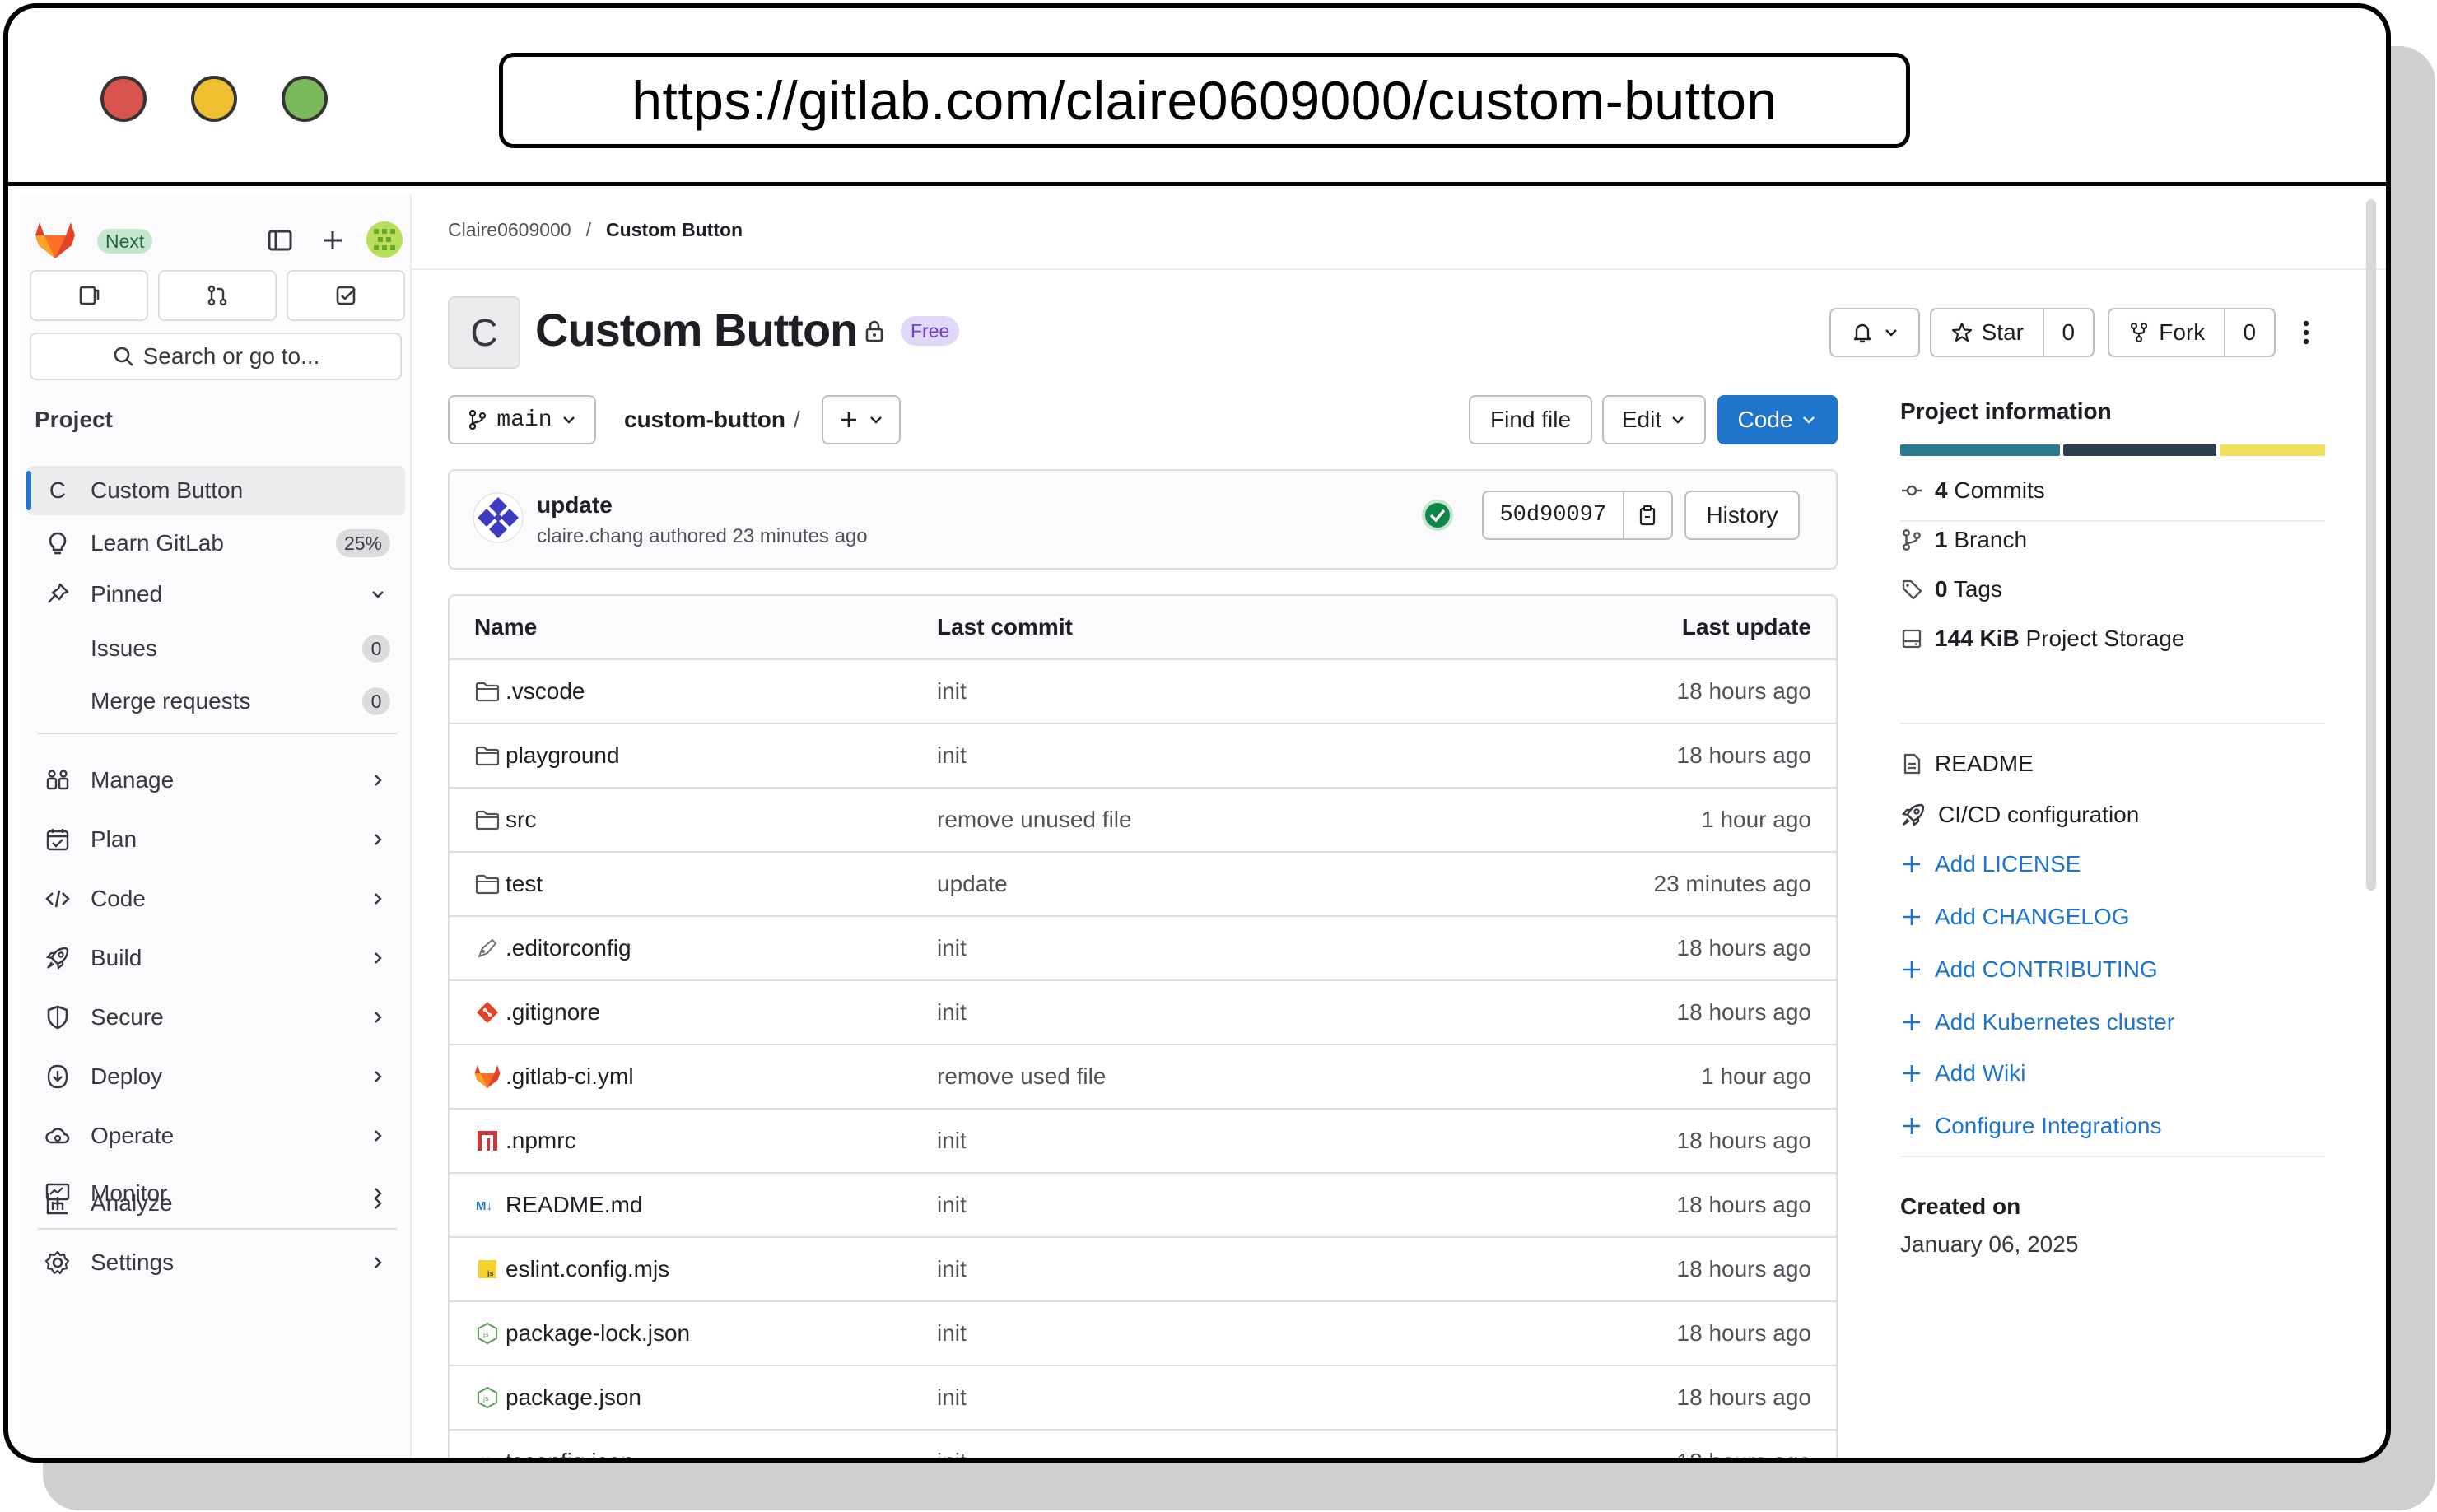 This screenshot has width=2437, height=1512. Describe the element at coordinates (568, 948) in the screenshot. I see `file-name-link: .editorconfig` at that location.